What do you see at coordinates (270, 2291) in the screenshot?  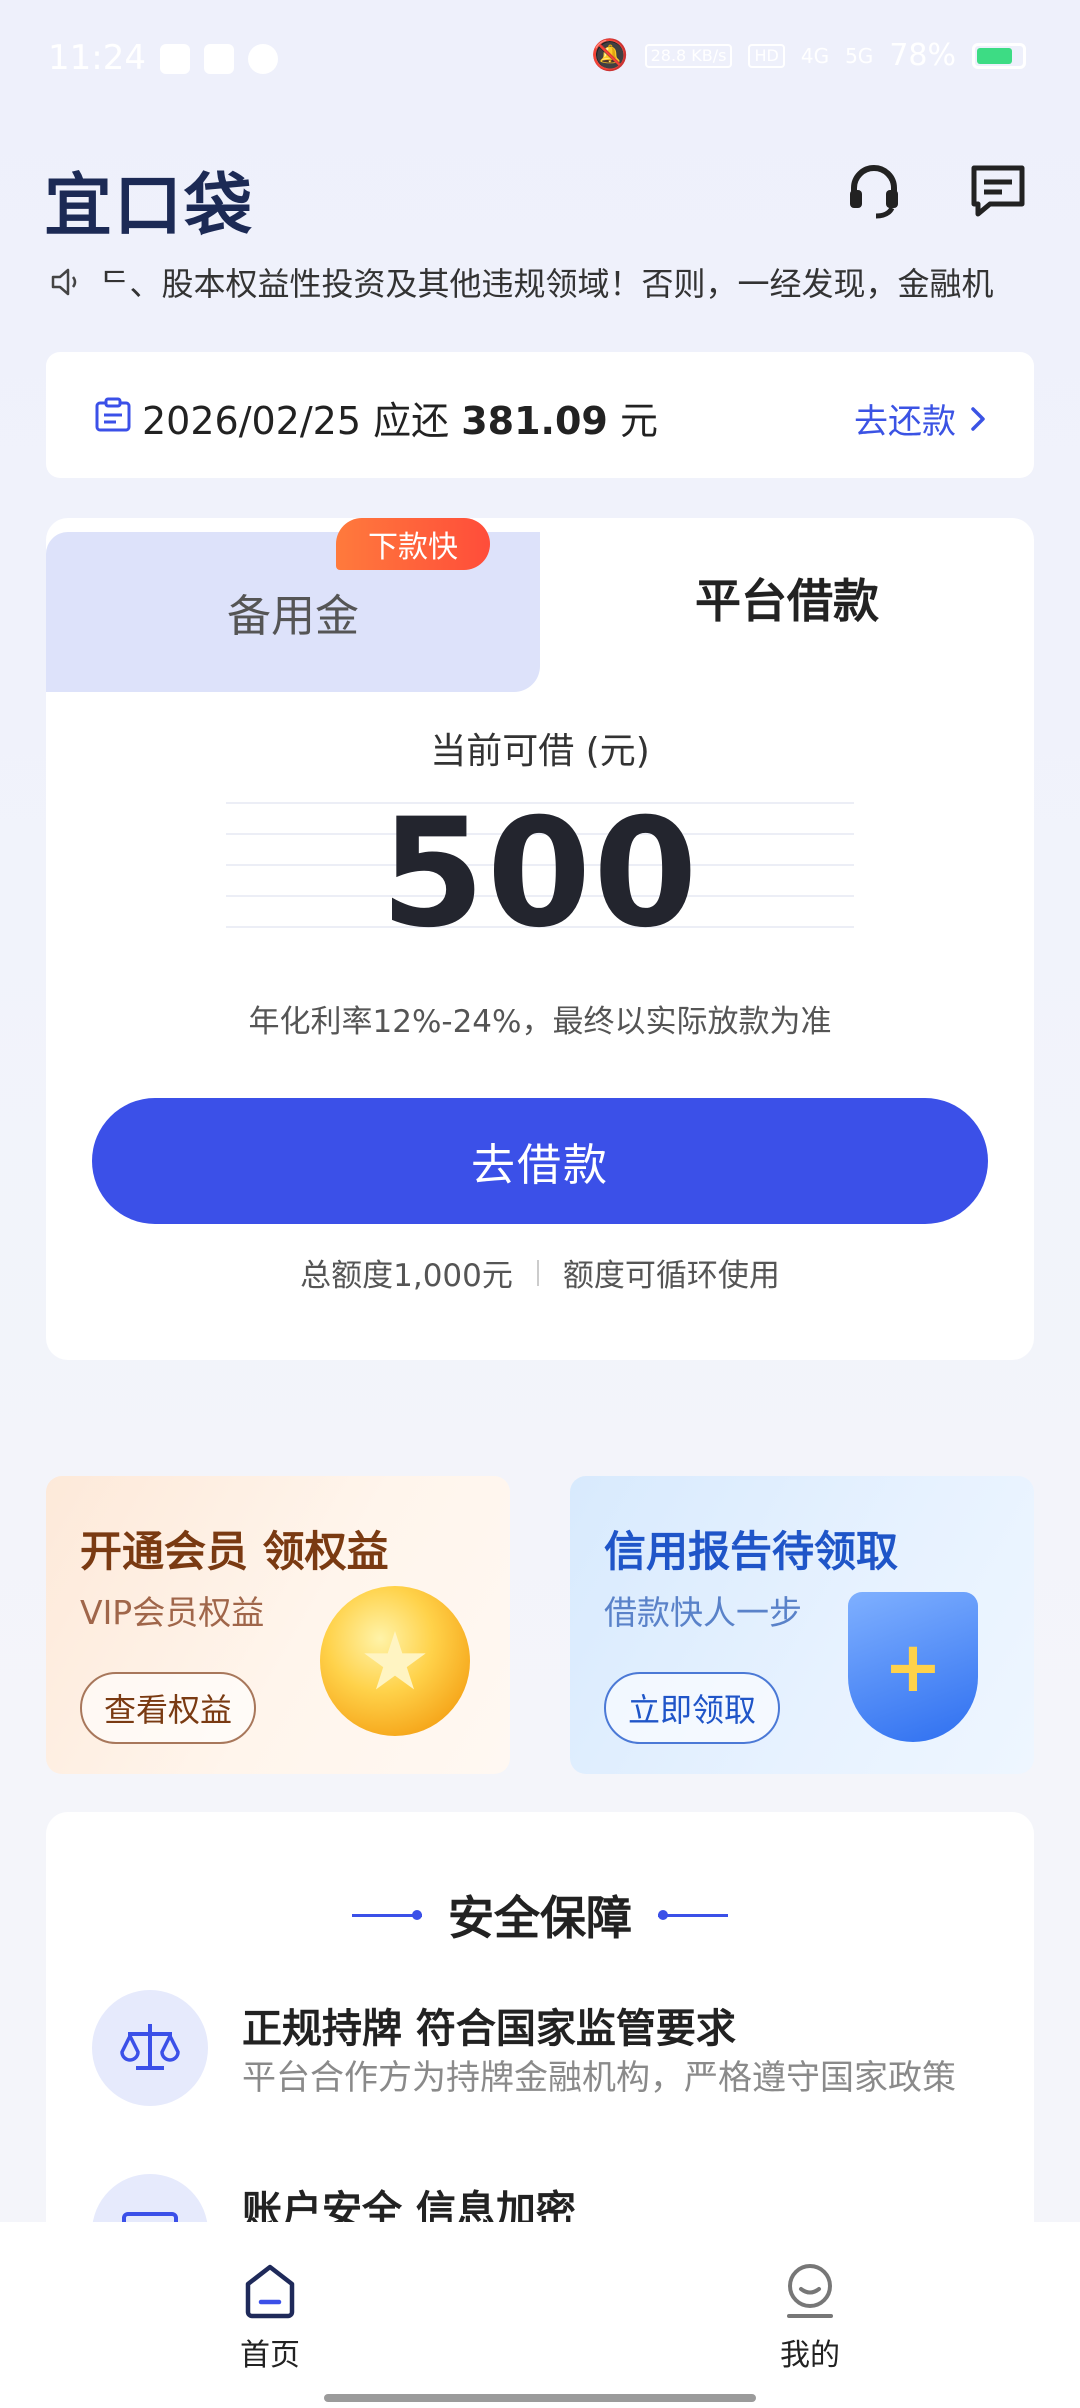 I see `home-icon` at bounding box center [270, 2291].